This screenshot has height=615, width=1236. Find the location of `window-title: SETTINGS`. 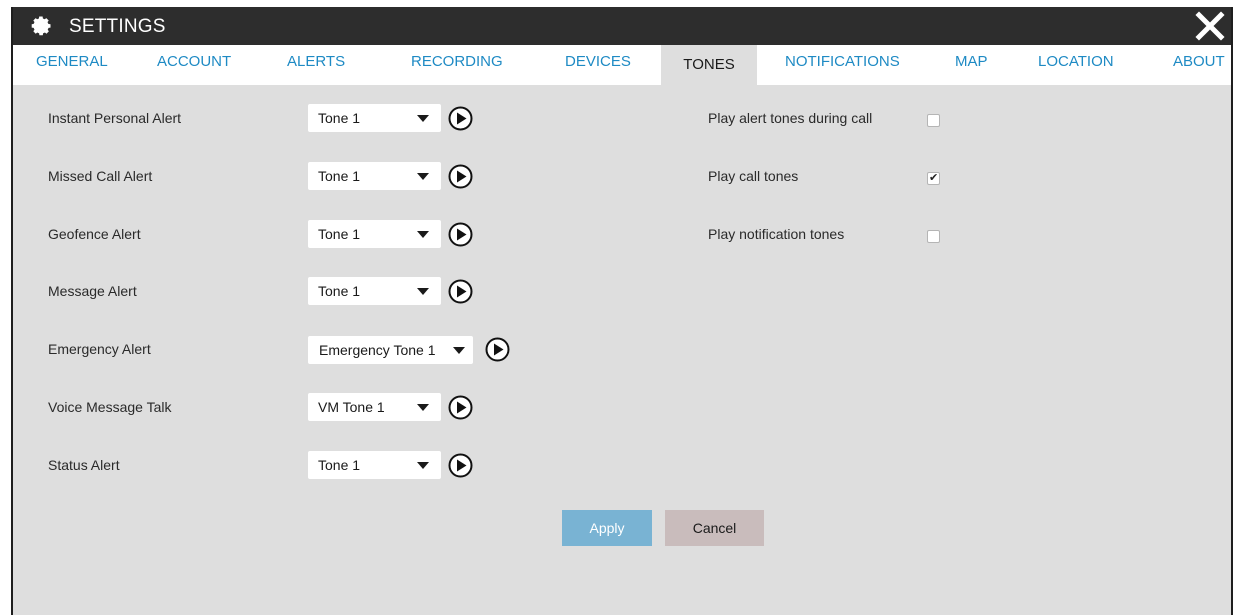

window-title: SETTINGS is located at coordinates (117, 26).